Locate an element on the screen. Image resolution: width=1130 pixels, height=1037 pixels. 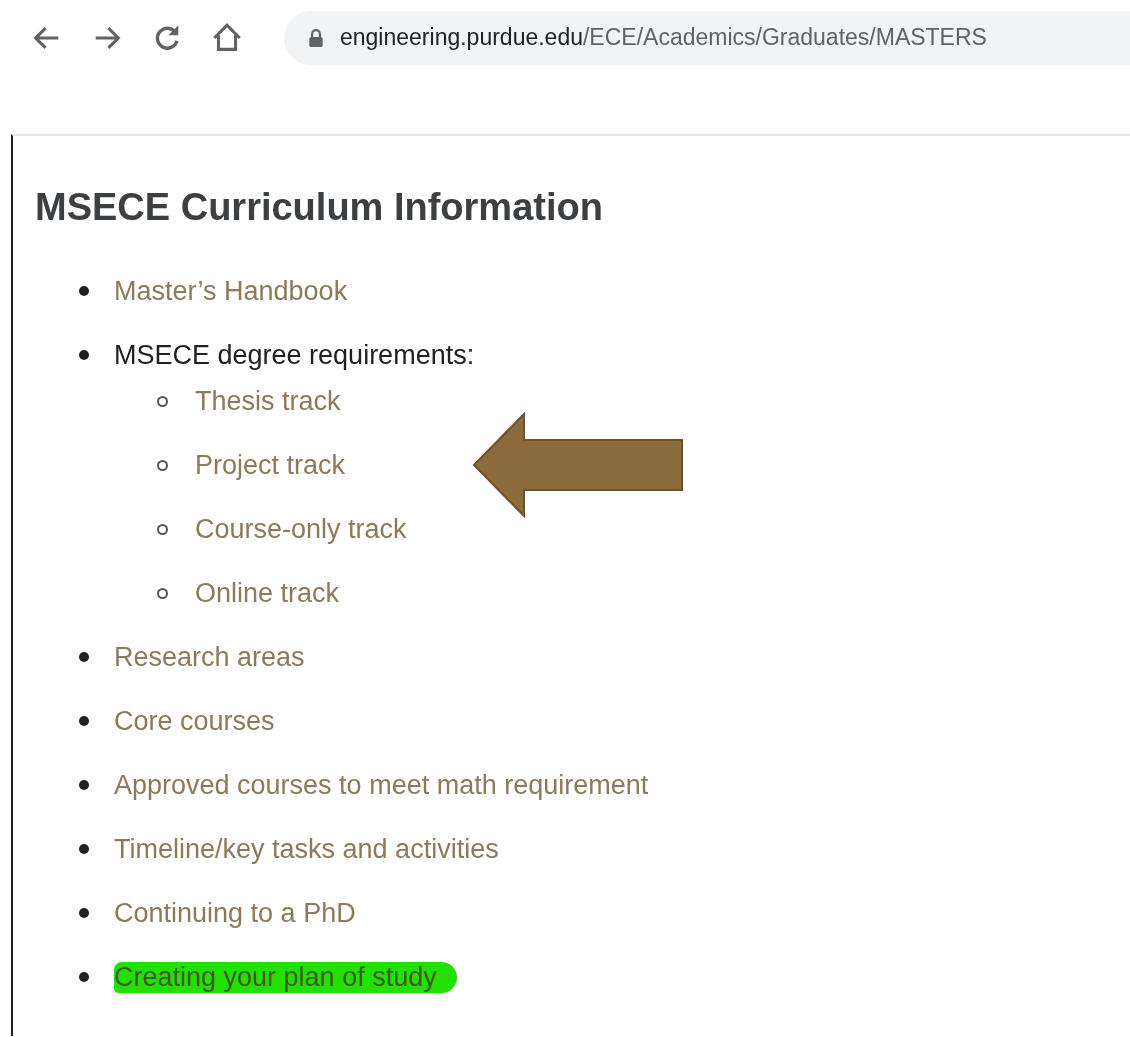
link: Course-only track is located at coordinates (301, 529).